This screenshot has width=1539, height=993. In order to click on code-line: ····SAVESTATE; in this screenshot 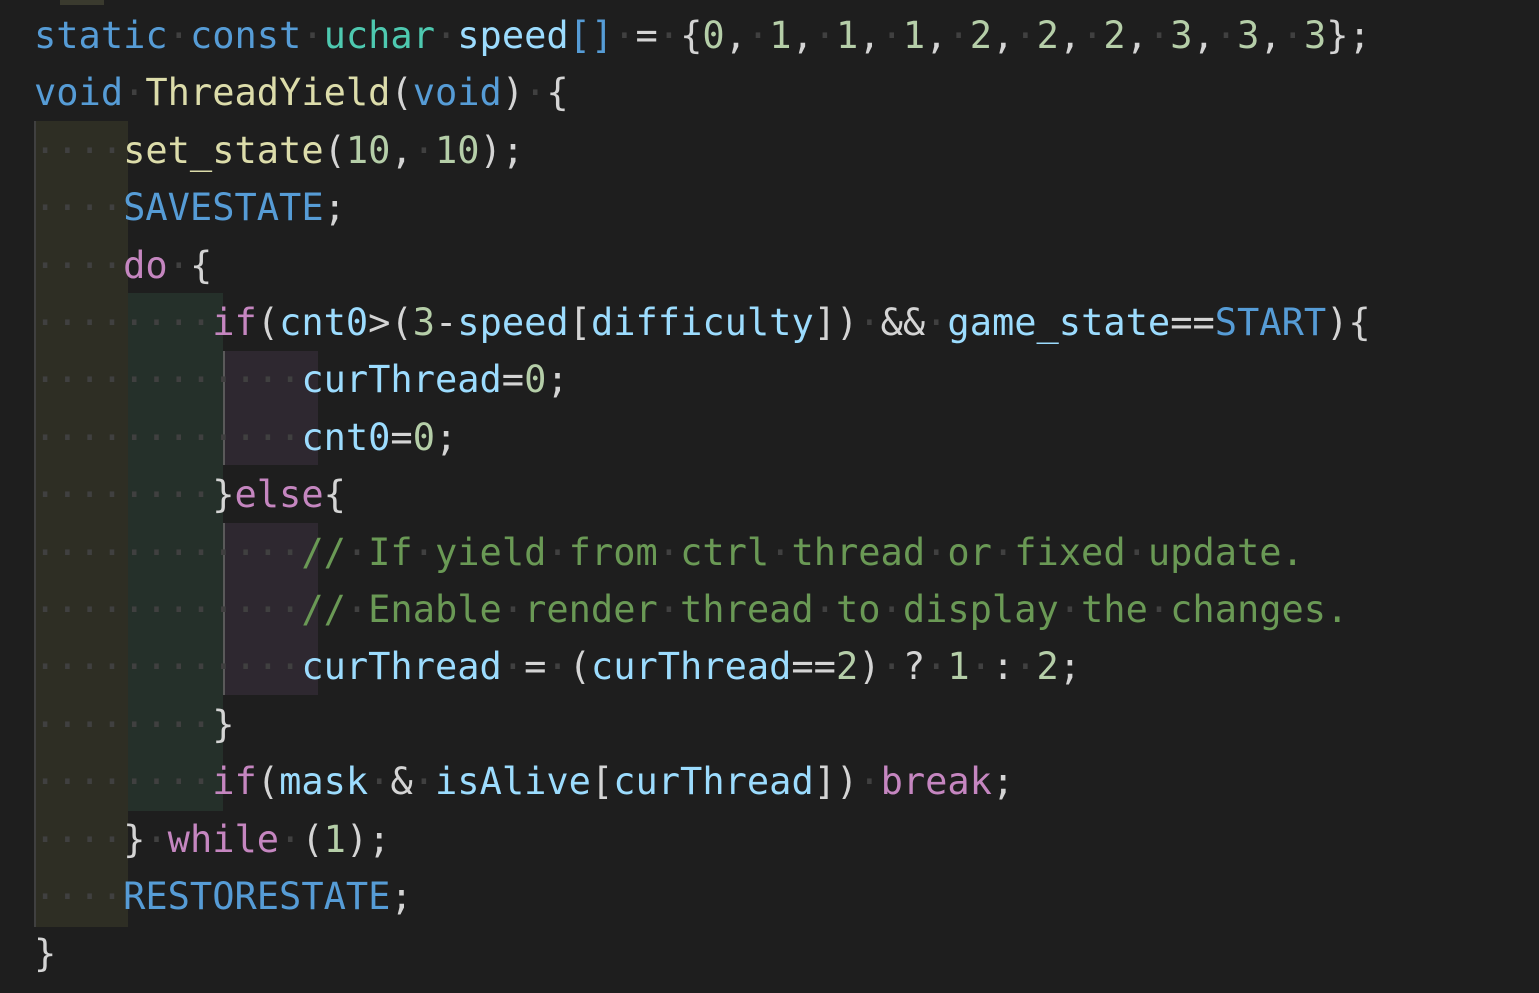, I will do `click(190, 207)`.